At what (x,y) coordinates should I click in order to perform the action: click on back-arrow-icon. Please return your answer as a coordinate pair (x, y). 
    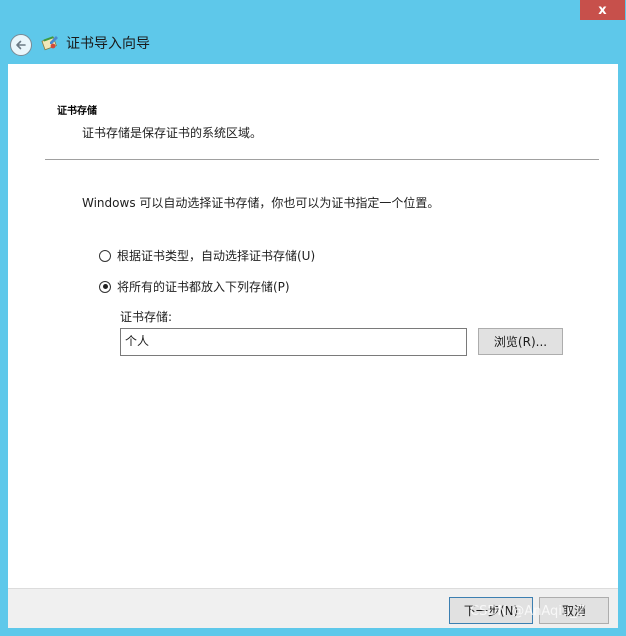
    Looking at the image, I should click on (21, 45).